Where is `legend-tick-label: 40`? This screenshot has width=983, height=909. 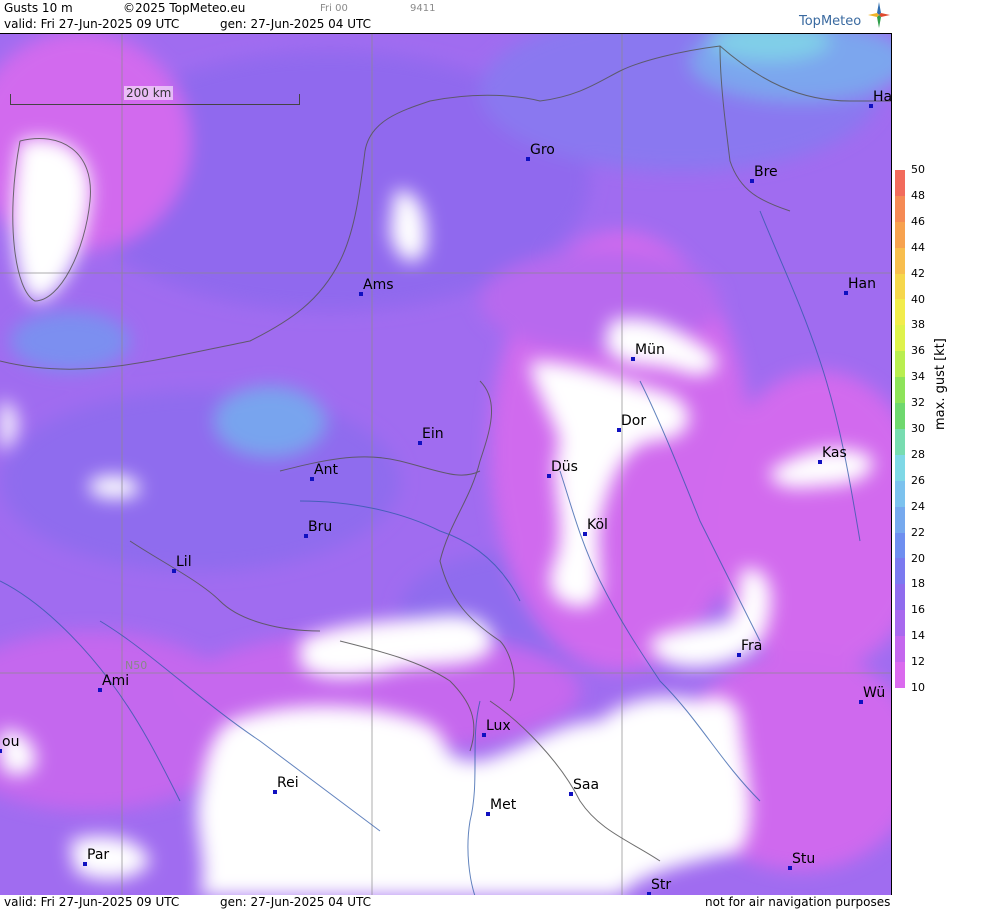
legend-tick-label: 40 is located at coordinates (918, 299).